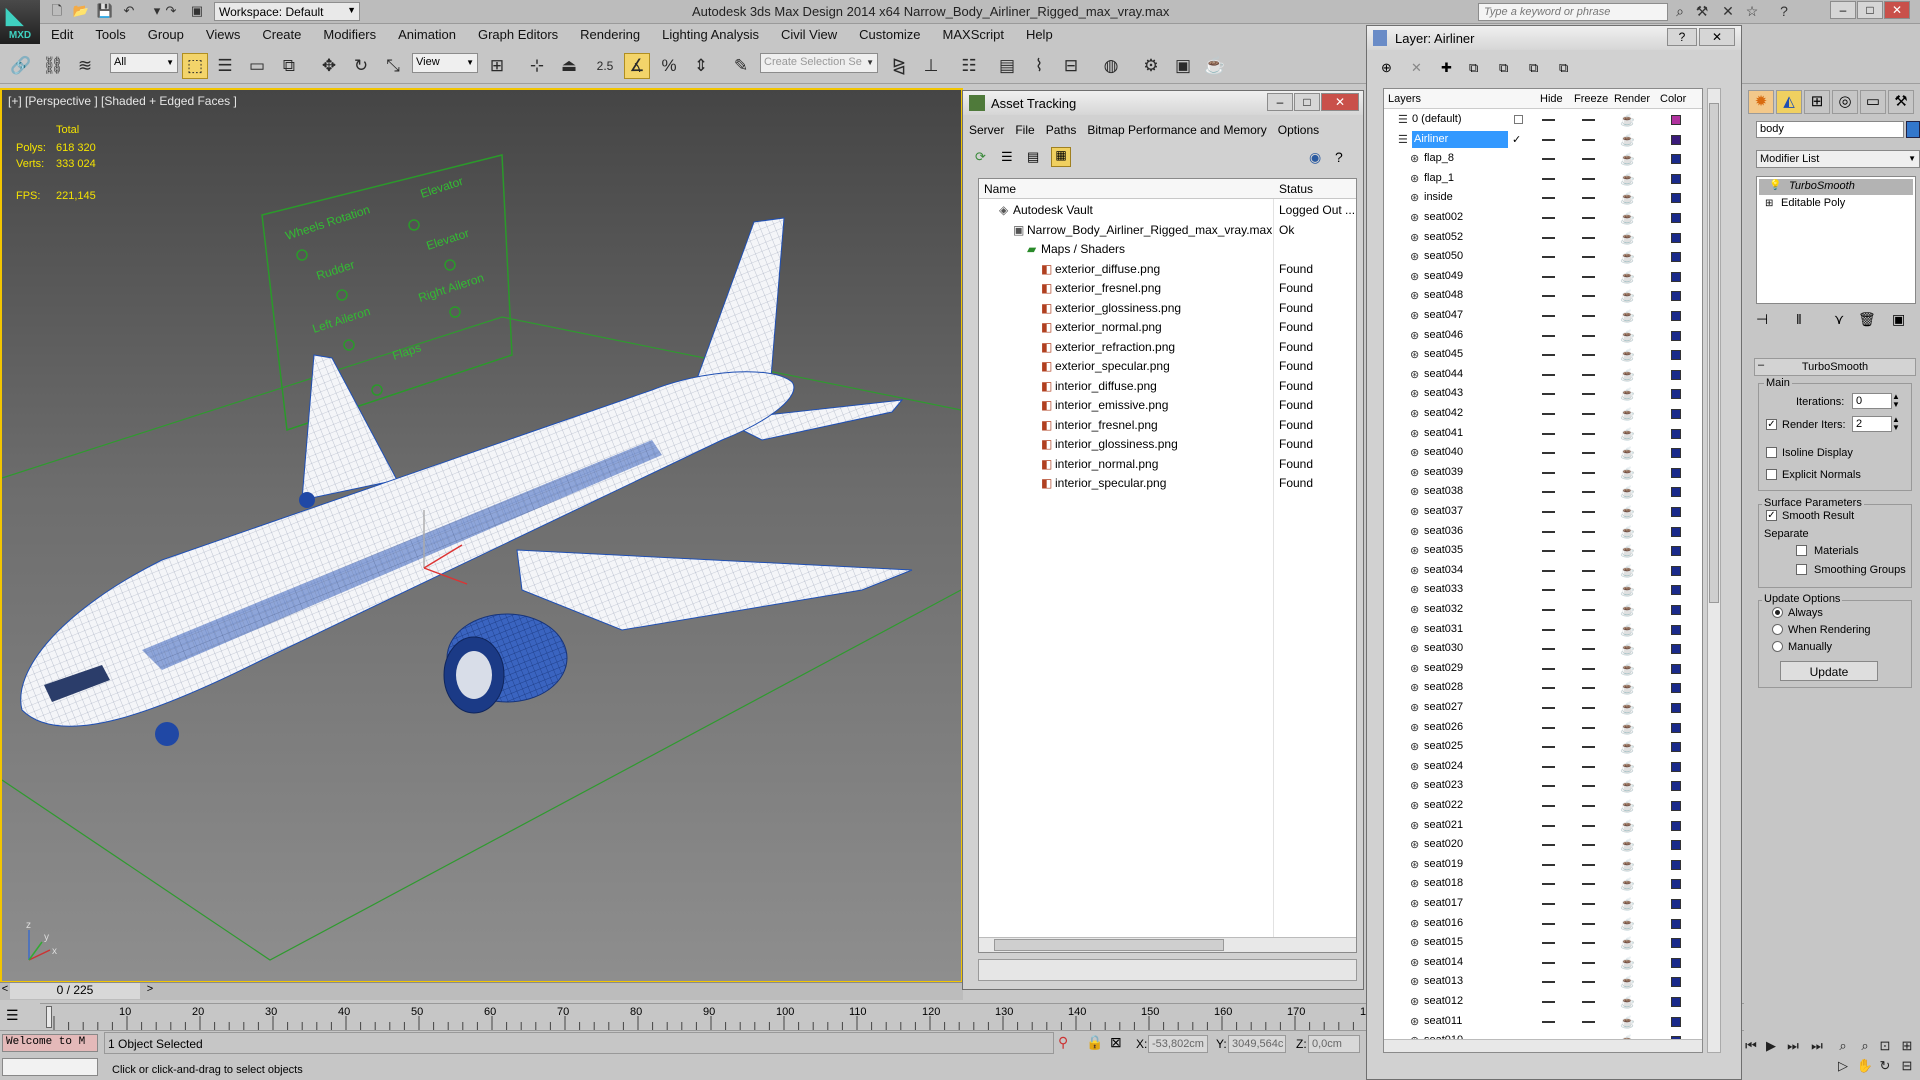 Image resolution: width=1920 pixels, height=1080 pixels. I want to click on current-layer-box, so click(1518, 119).